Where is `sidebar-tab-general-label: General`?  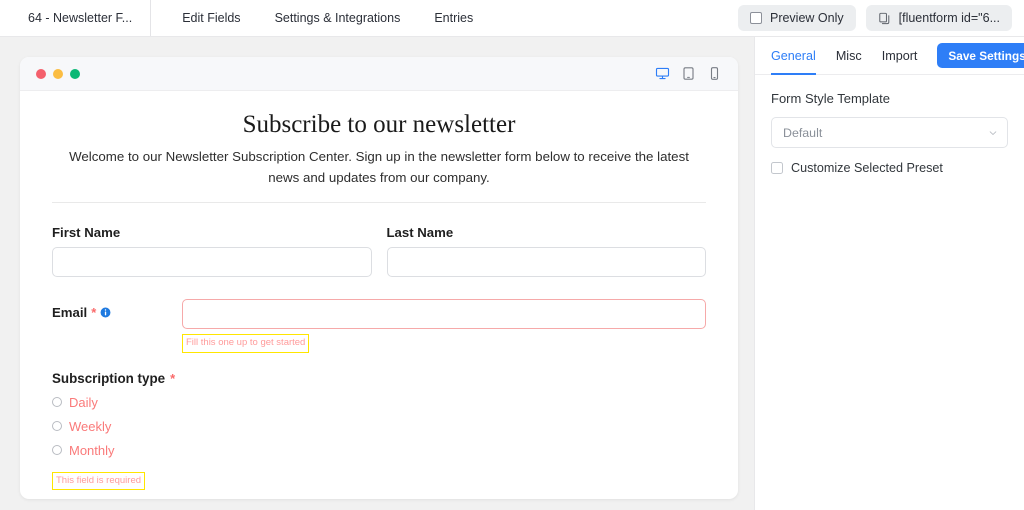 sidebar-tab-general-label: General is located at coordinates (793, 55).